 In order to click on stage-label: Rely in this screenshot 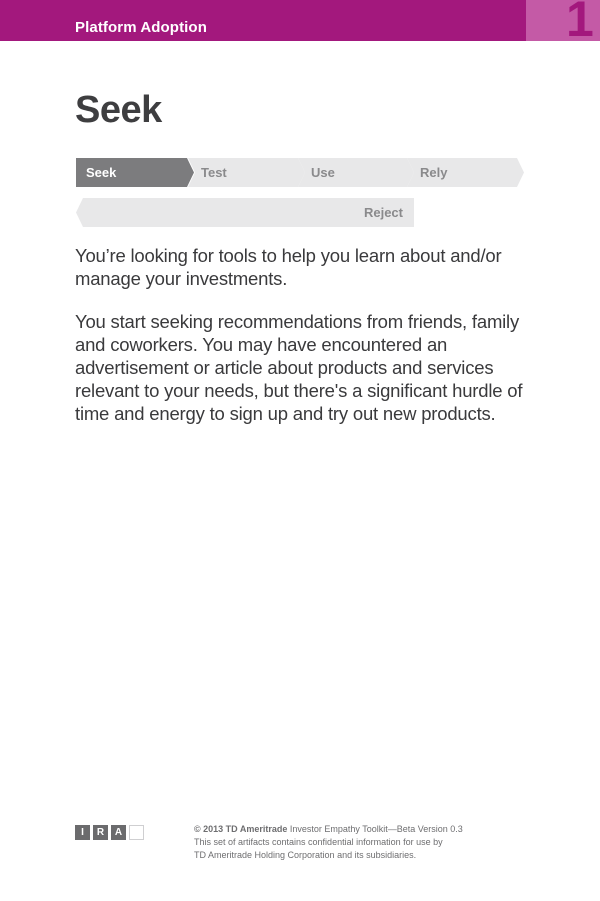, I will do `click(434, 172)`.